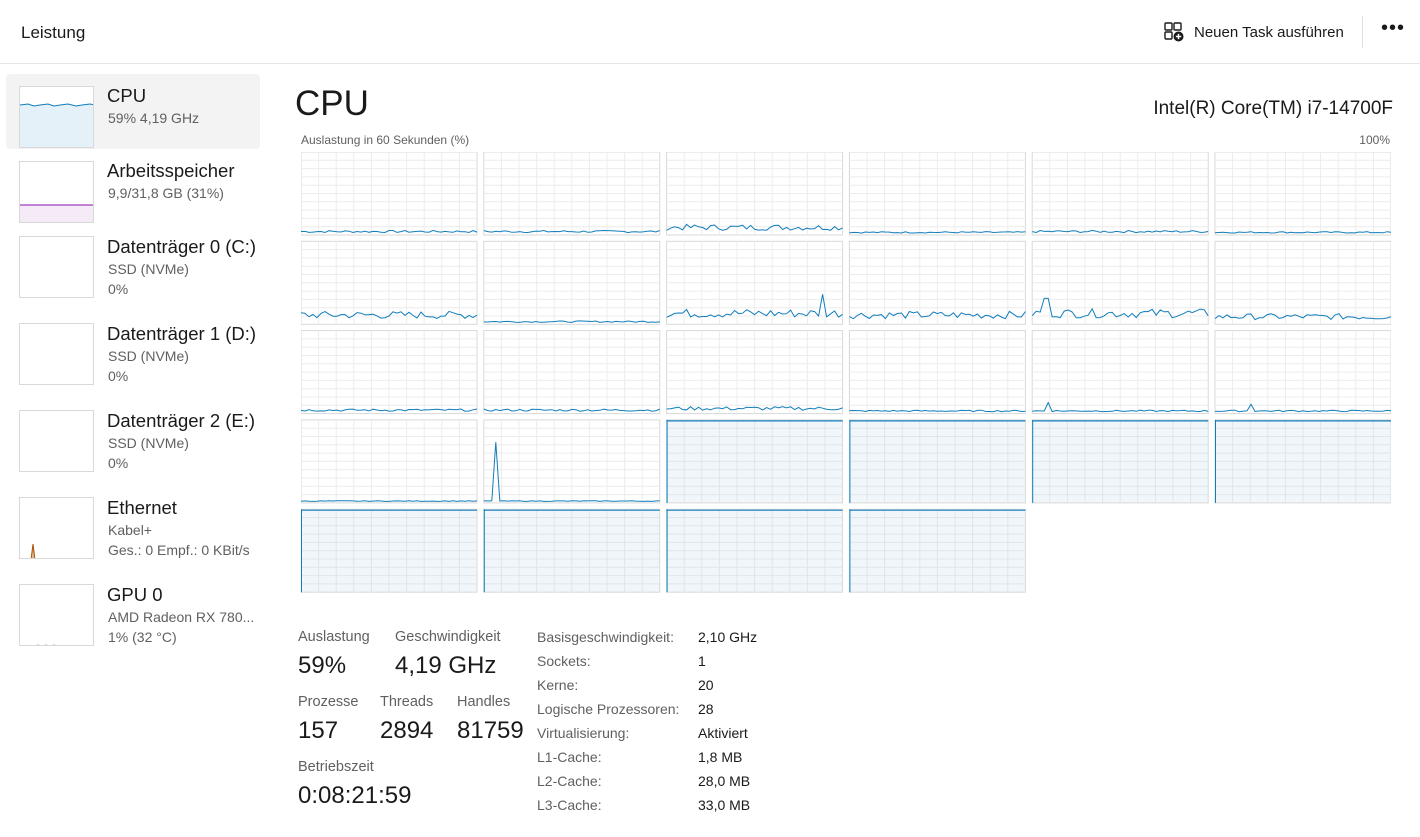 The width and height of the screenshot is (1420, 837). Describe the element at coordinates (142, 507) in the screenshot. I see `sidebar-item-name: Ethernet` at that location.